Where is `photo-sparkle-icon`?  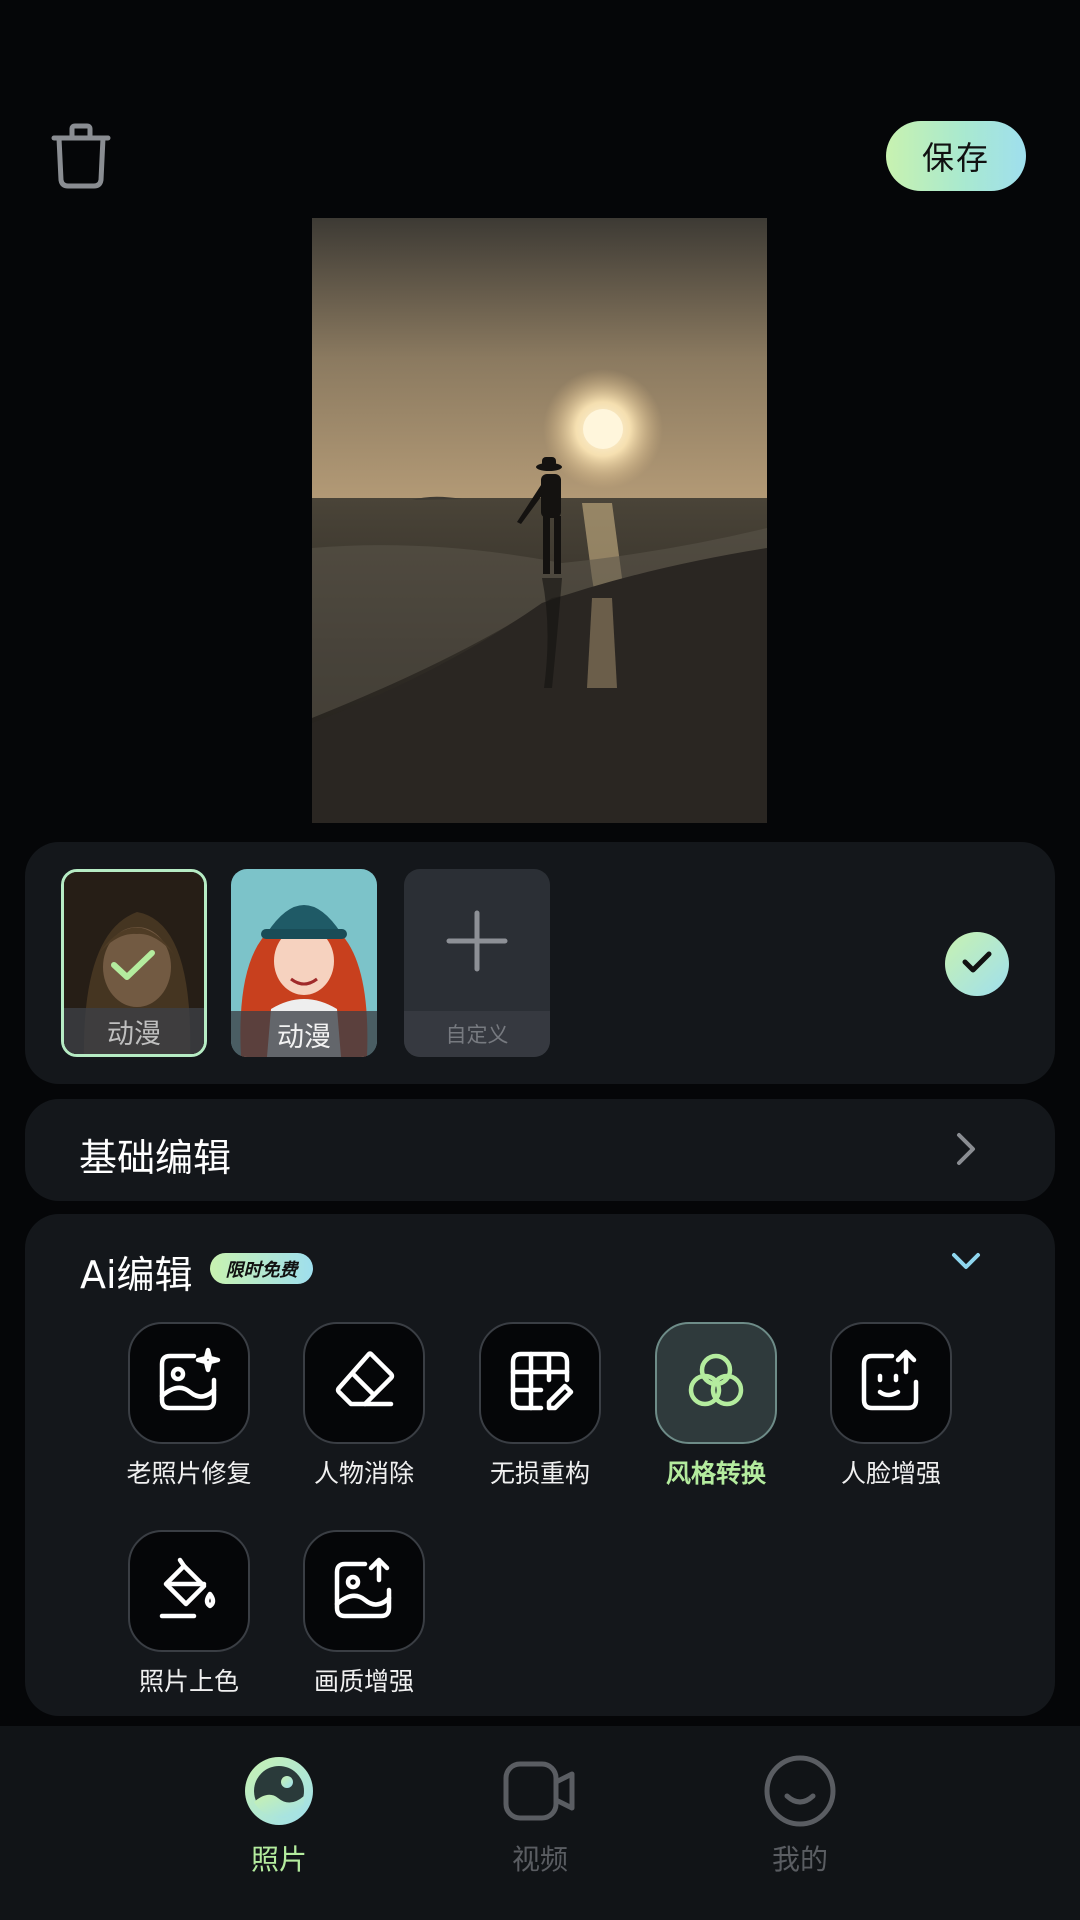 photo-sparkle-icon is located at coordinates (189, 1383).